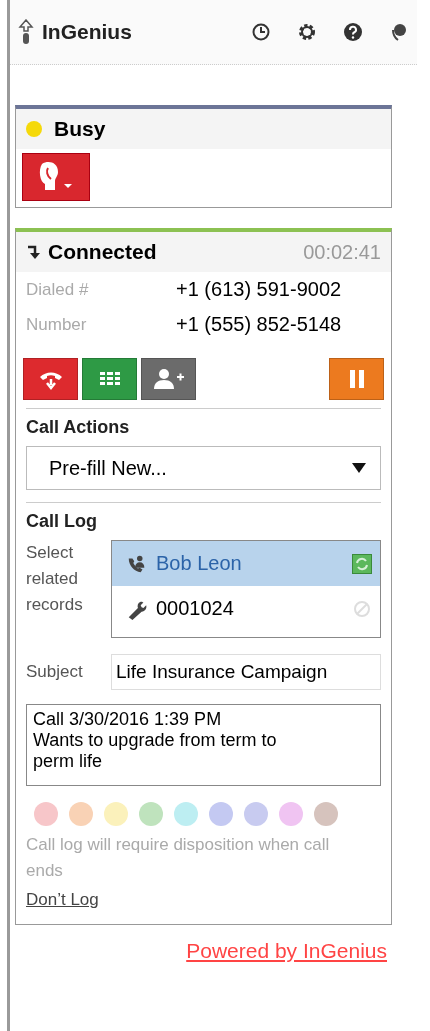 The image size is (430, 1031). I want to click on disposition-hint: Call log will require disposition when call ends, so click(178, 858).